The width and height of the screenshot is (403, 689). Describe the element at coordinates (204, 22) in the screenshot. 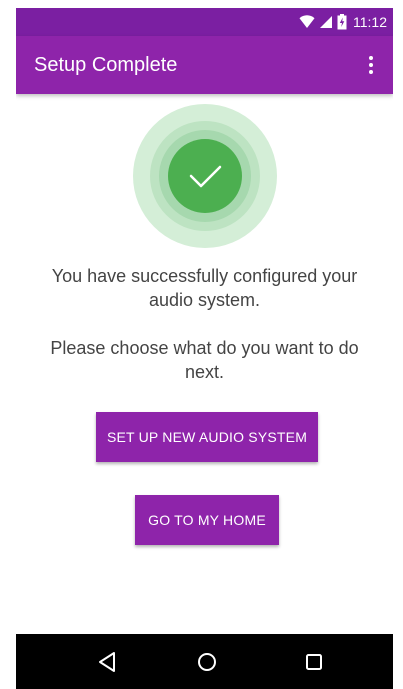

I see `status-bar: 11:12` at that location.